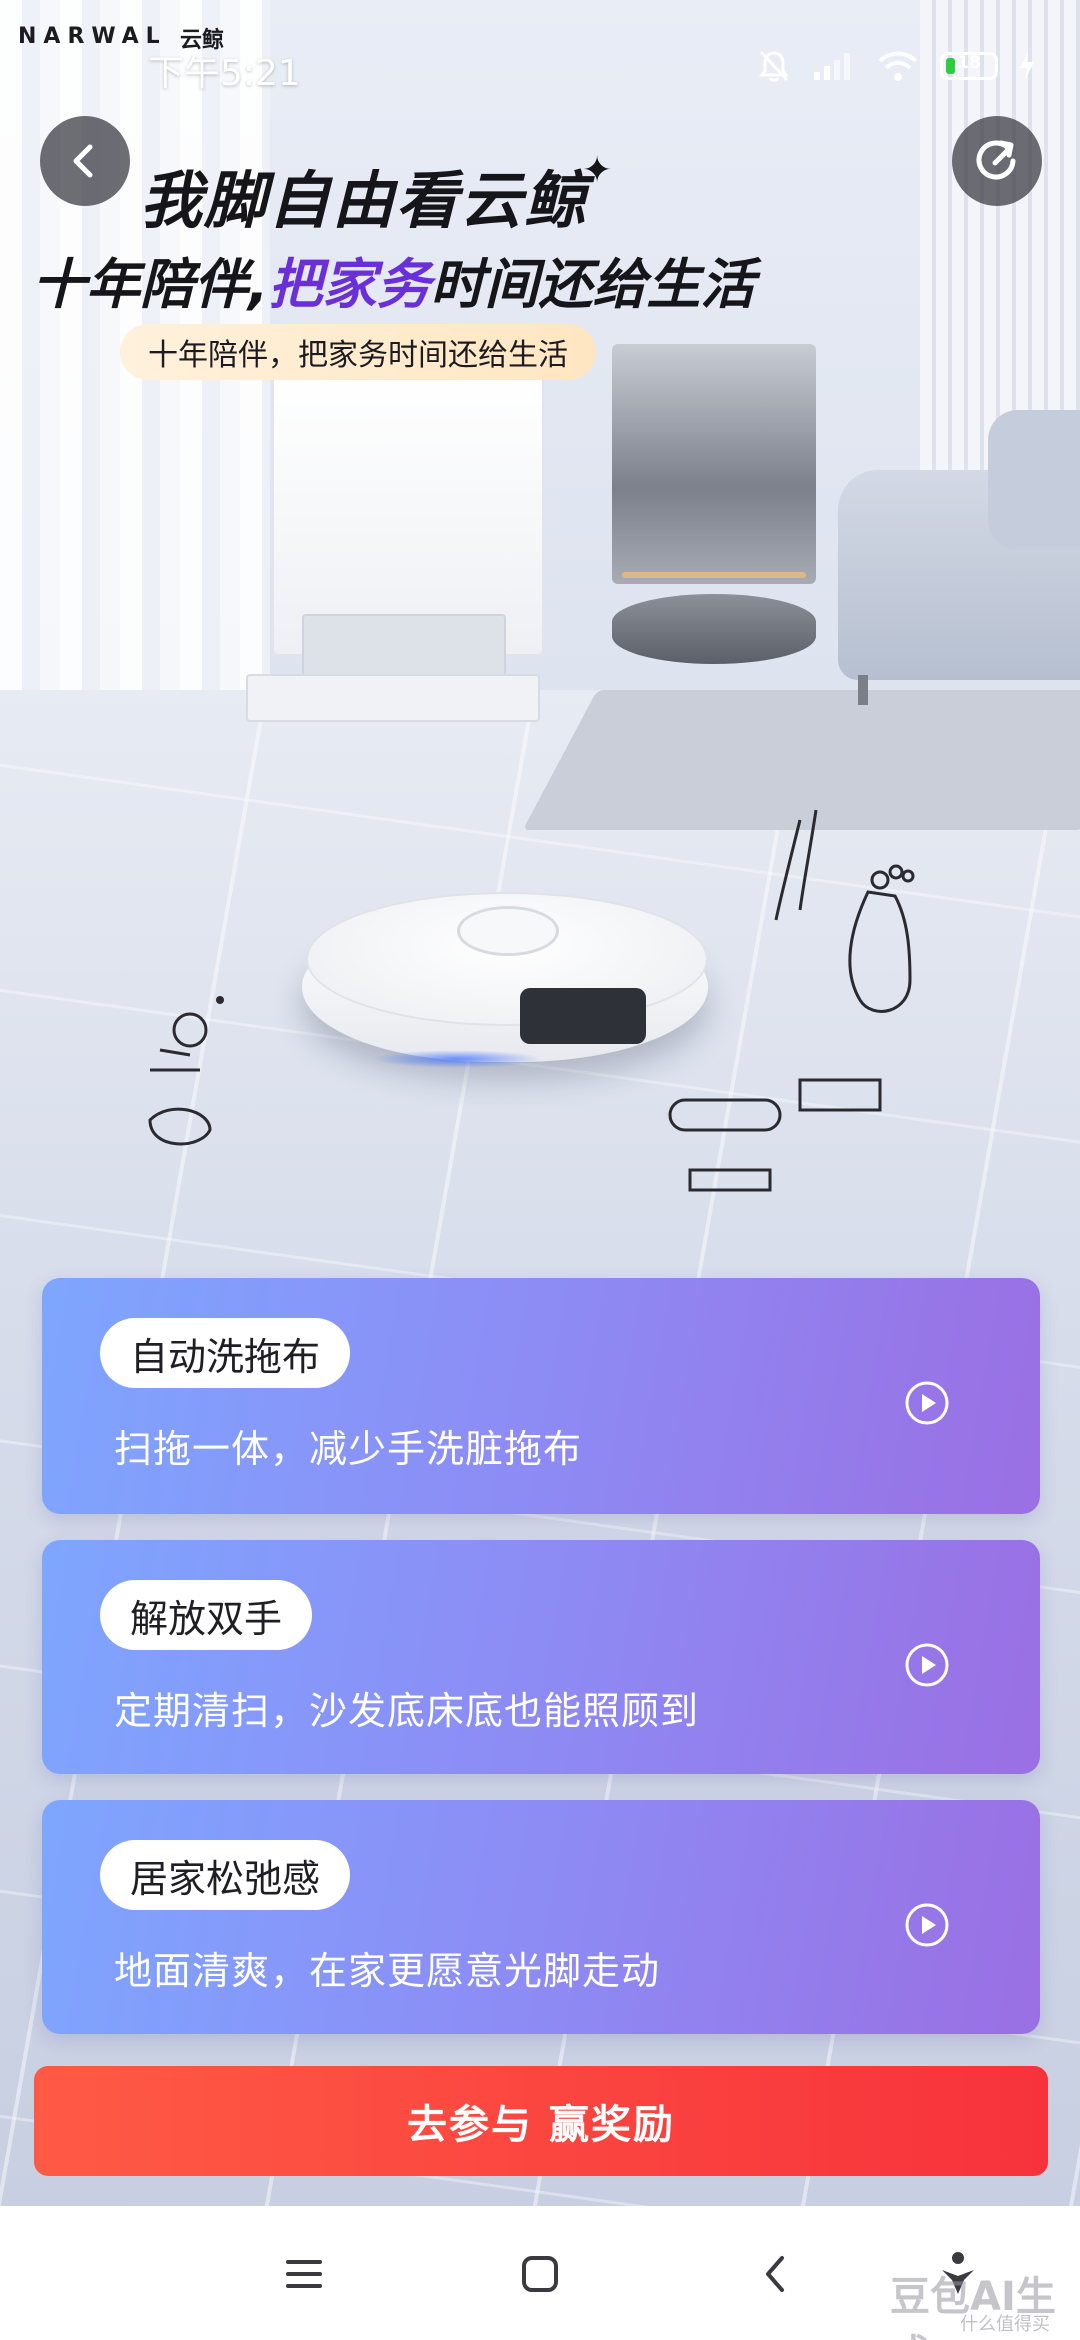 The width and height of the screenshot is (1080, 2340). What do you see at coordinates (348, 1449) in the screenshot?
I see `feature-description: 扫拖一体，减少手洗脏拖布` at bounding box center [348, 1449].